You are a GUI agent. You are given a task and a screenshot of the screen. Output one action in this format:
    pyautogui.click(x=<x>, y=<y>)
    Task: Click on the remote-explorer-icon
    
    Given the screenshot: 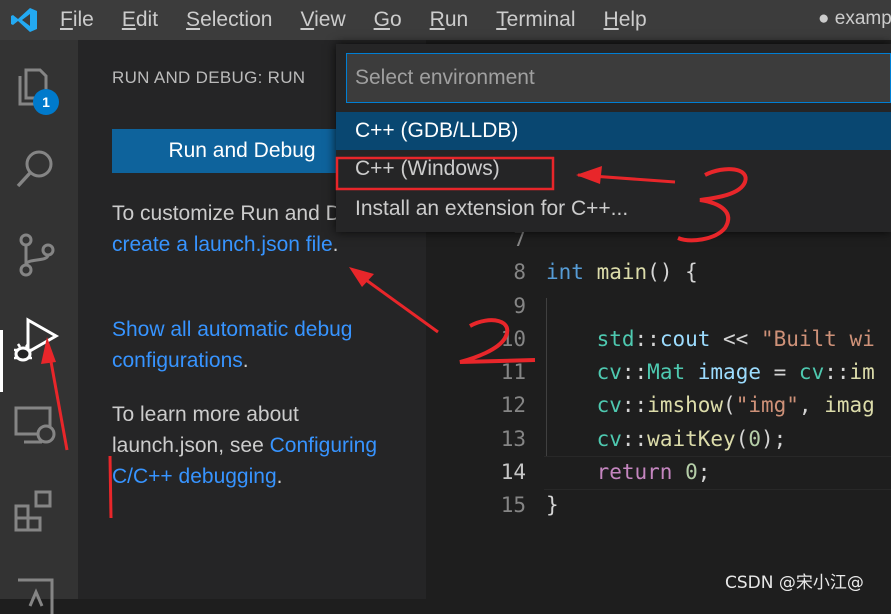 What is the action you would take?
    pyautogui.click(x=36, y=424)
    